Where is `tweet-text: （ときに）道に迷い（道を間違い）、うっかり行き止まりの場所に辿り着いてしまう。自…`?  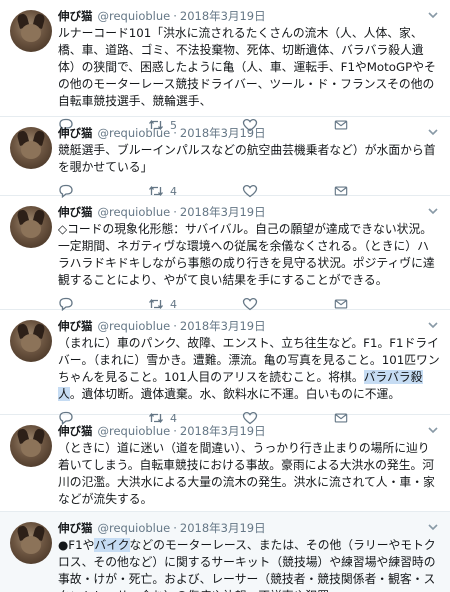
tweet-text: （ときに）道に迷い（道を間違い）、うっかり行き止まりの場所に辿り着いてしまう。自… is located at coordinates (249, 474).